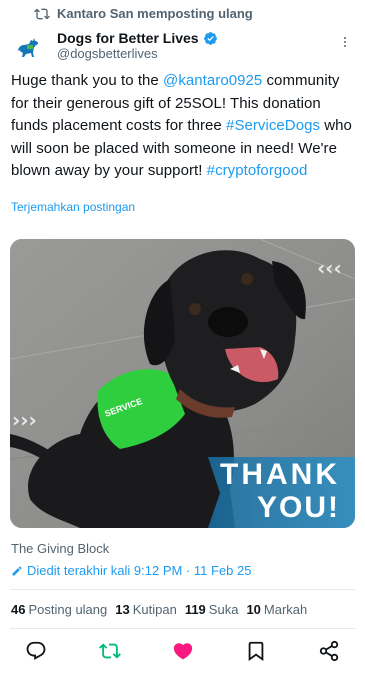 The image size is (365, 680). I want to click on stat-label: Kutipan, so click(154, 609).